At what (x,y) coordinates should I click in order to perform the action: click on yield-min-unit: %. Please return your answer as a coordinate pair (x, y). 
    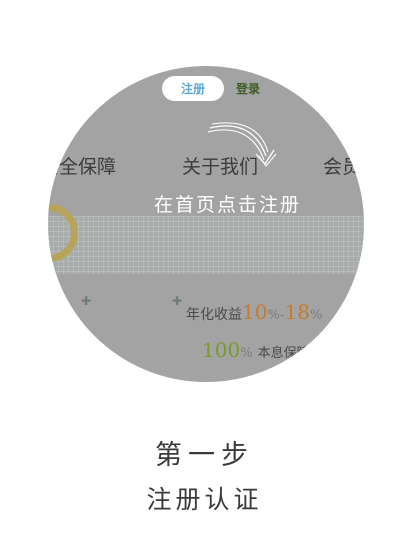
    Looking at the image, I should click on (273, 315).